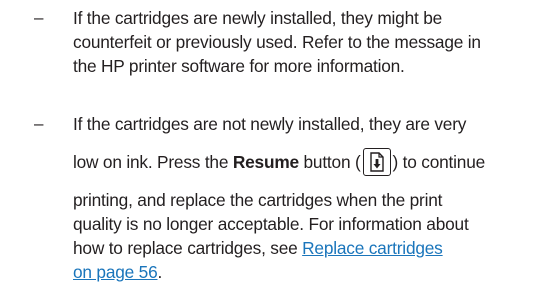  Describe the element at coordinates (329, 162) in the screenshot. I see `text-segment: button (` at that location.